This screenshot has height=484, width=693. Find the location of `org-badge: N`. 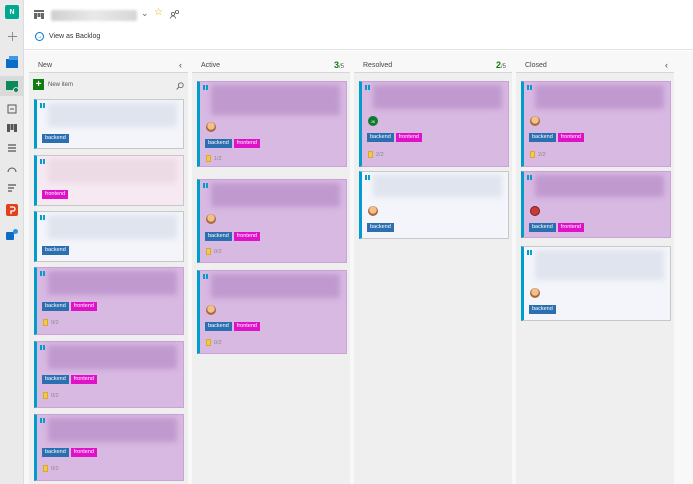

org-badge: N is located at coordinates (12, 12).